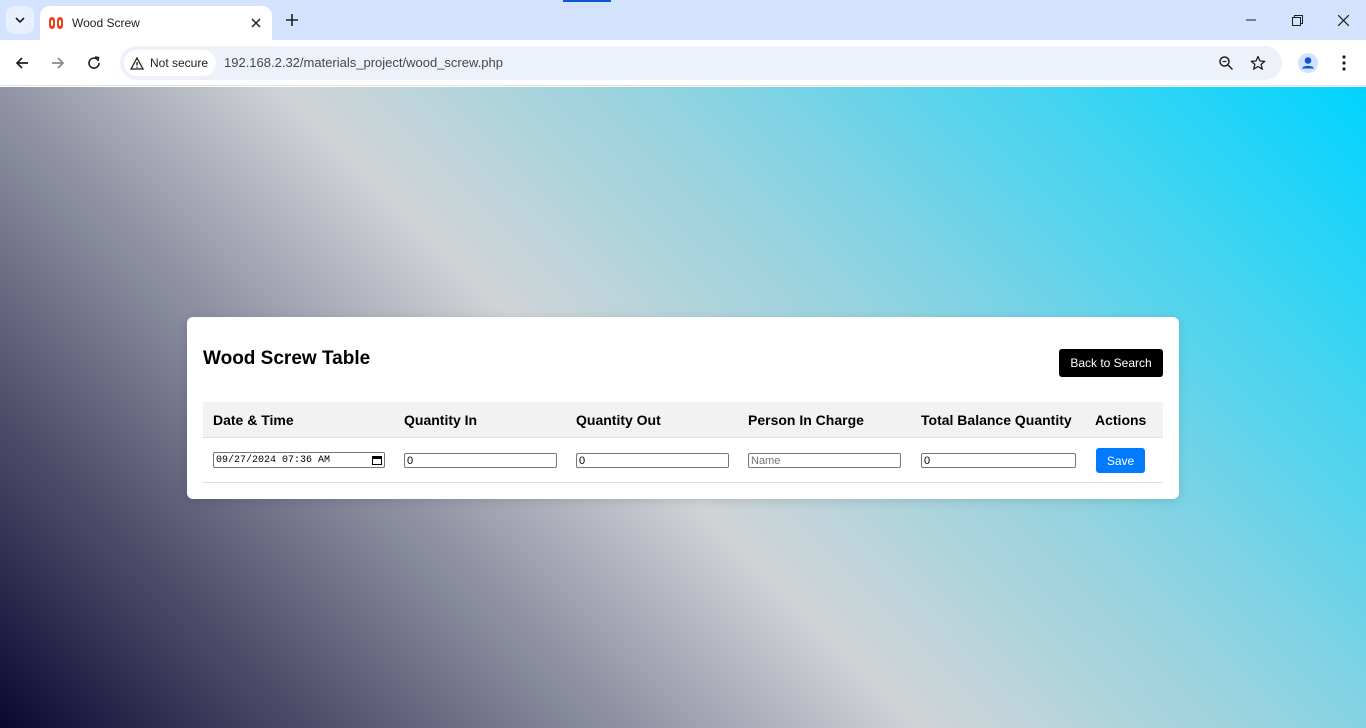 The width and height of the screenshot is (1366, 728). Describe the element at coordinates (1308, 63) in the screenshot. I see `profile-avatar-icon` at that location.